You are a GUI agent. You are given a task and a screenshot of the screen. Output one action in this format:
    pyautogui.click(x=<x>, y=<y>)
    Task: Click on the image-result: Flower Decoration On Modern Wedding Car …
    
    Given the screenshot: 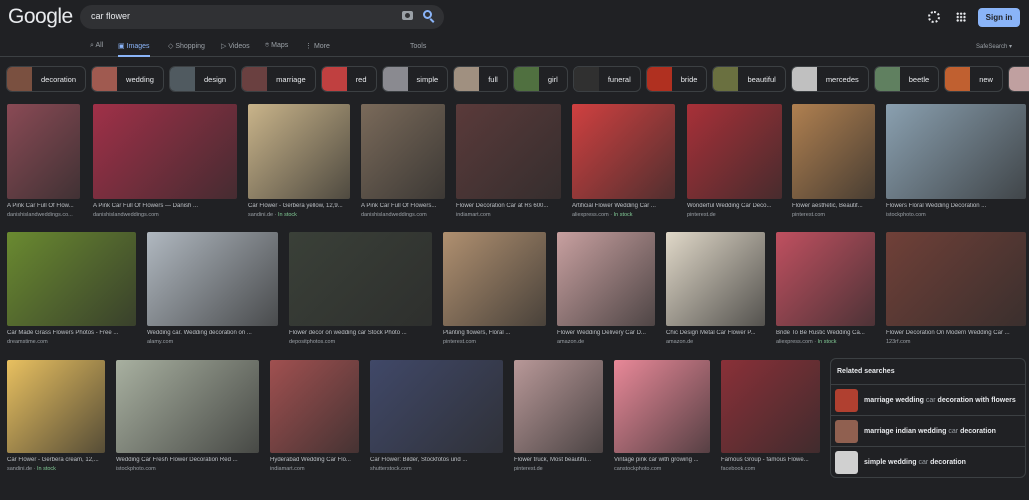 What is the action you would take?
    pyautogui.click(x=956, y=288)
    